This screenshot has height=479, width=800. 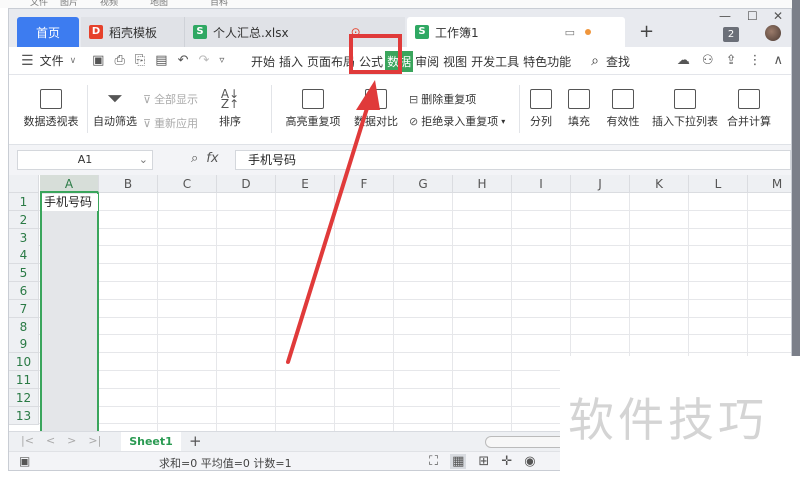 I want to click on row-header-9: 9, so click(x=24, y=344).